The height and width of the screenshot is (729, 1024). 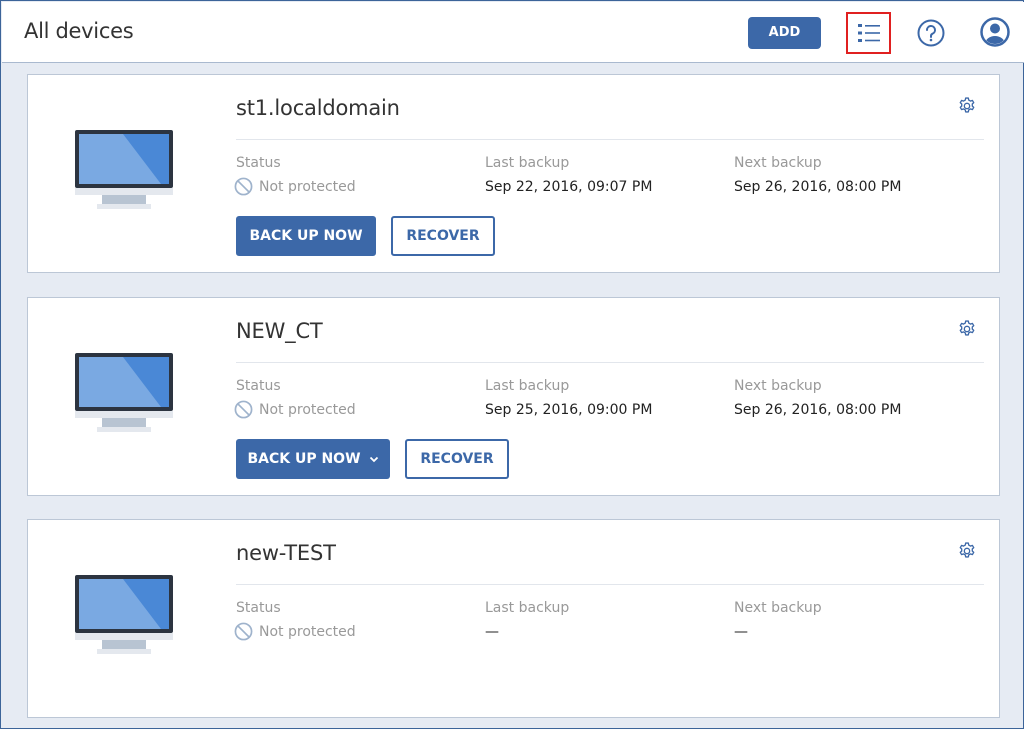 What do you see at coordinates (373, 459) in the screenshot?
I see `chevron-down-icon` at bounding box center [373, 459].